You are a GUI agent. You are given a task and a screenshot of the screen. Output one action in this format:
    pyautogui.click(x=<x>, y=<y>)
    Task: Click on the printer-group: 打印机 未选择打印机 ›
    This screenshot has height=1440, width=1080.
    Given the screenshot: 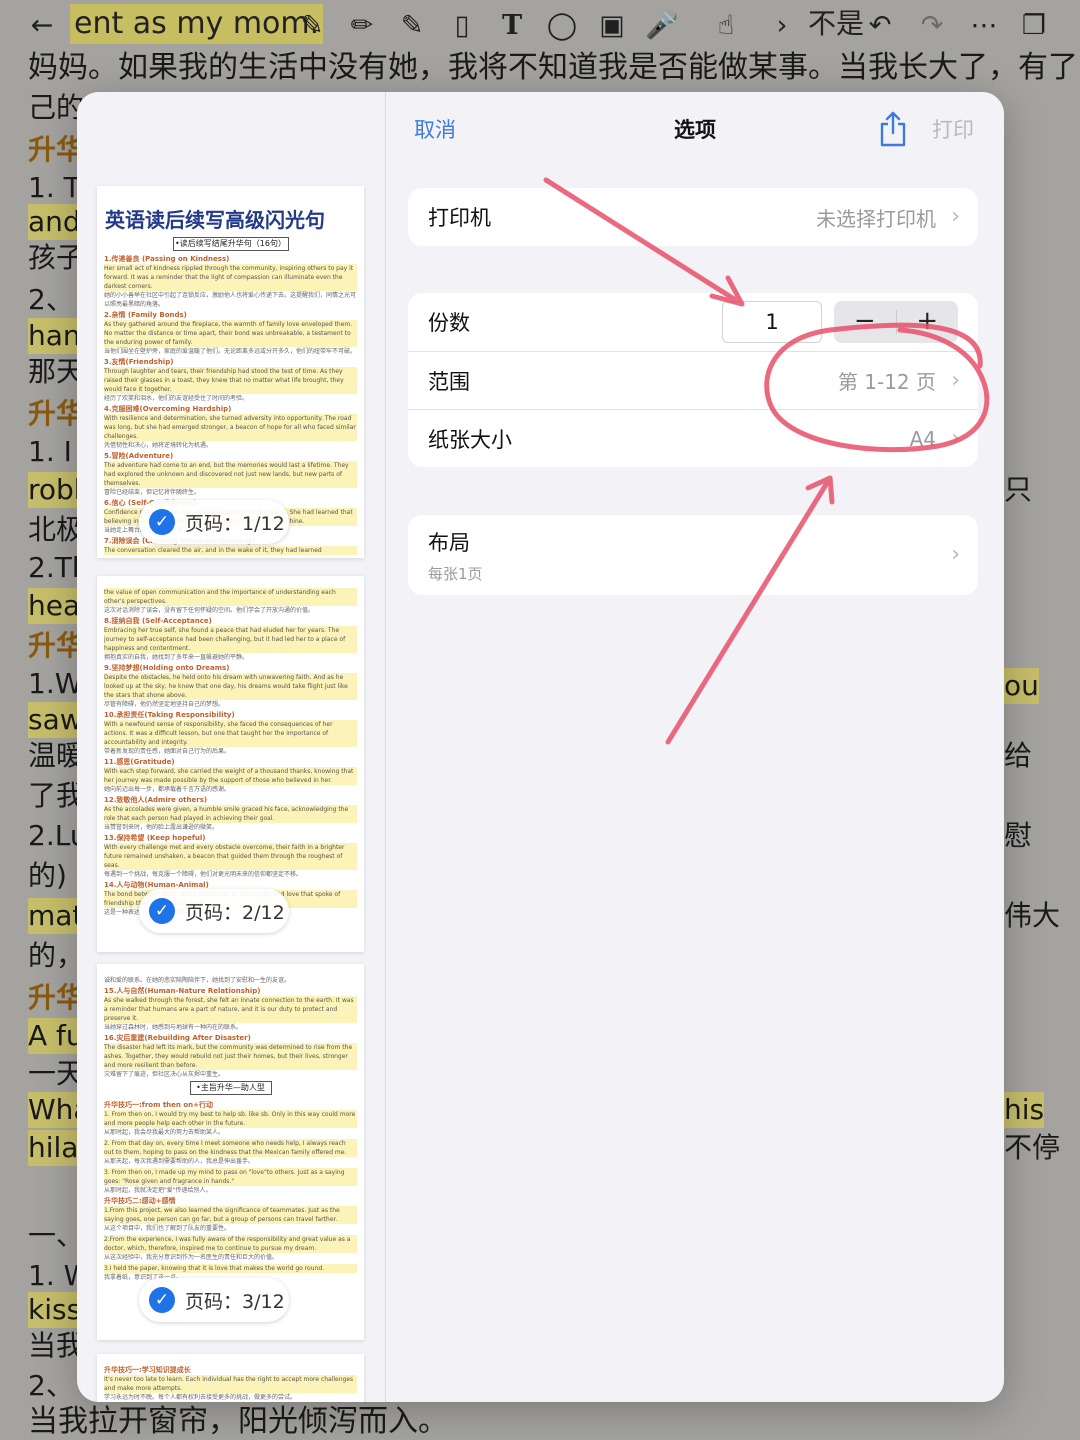 What is the action you would take?
    pyautogui.click(x=693, y=217)
    